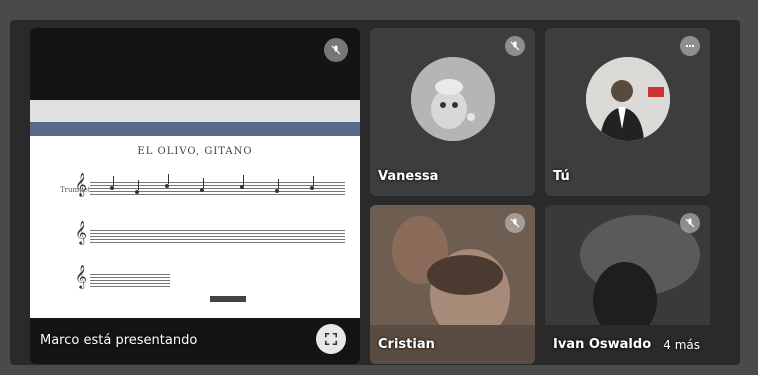 The image size is (758, 375). Describe the element at coordinates (681, 345) in the screenshot. I see `more-participants-label: 4 más` at that location.